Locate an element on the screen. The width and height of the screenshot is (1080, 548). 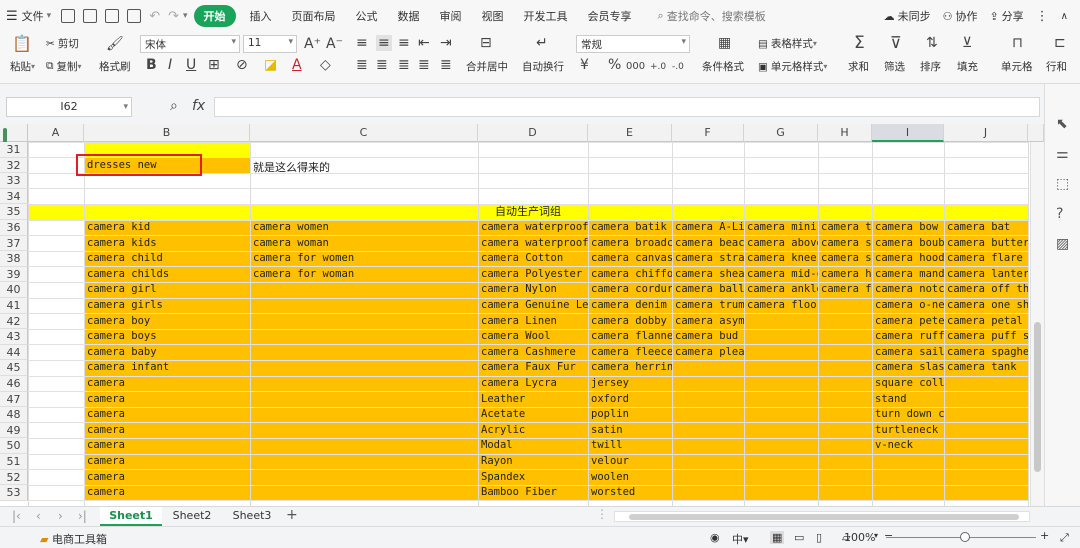
fill-color-icon: ◪ is located at coordinates (270, 65).